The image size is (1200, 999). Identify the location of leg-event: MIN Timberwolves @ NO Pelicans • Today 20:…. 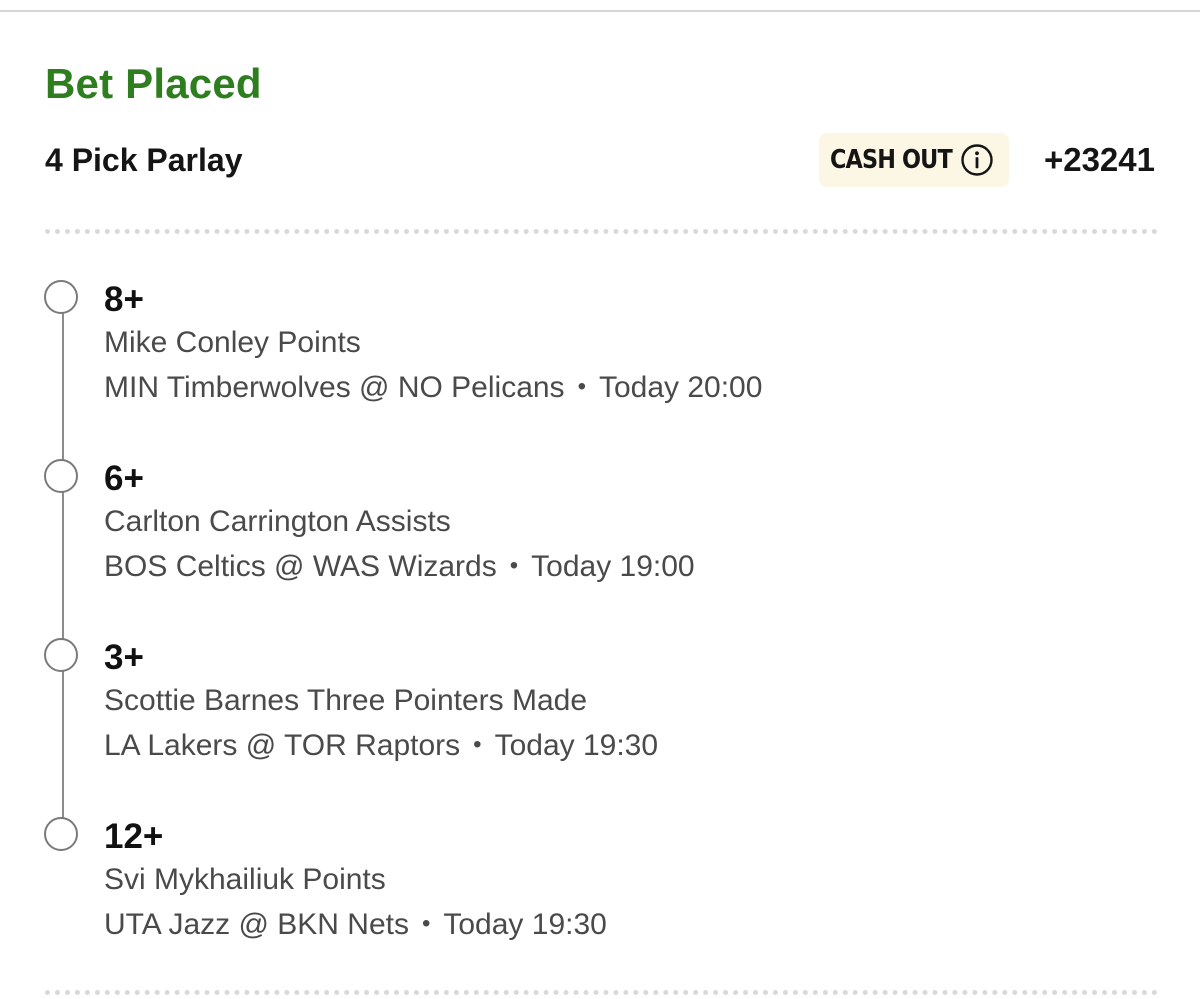
(433, 387).